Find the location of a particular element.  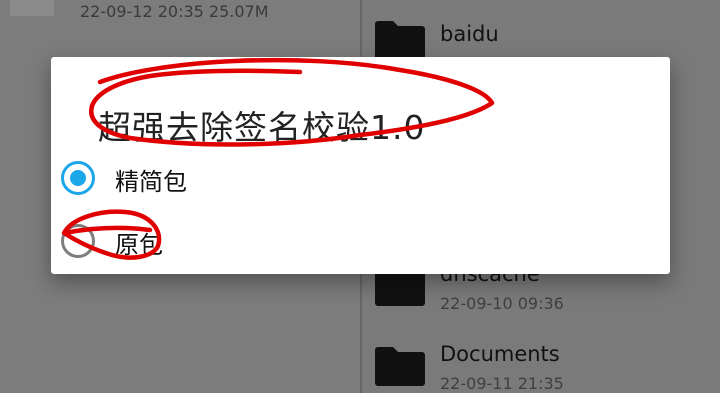

radio-checked-icon is located at coordinates (78, 178).